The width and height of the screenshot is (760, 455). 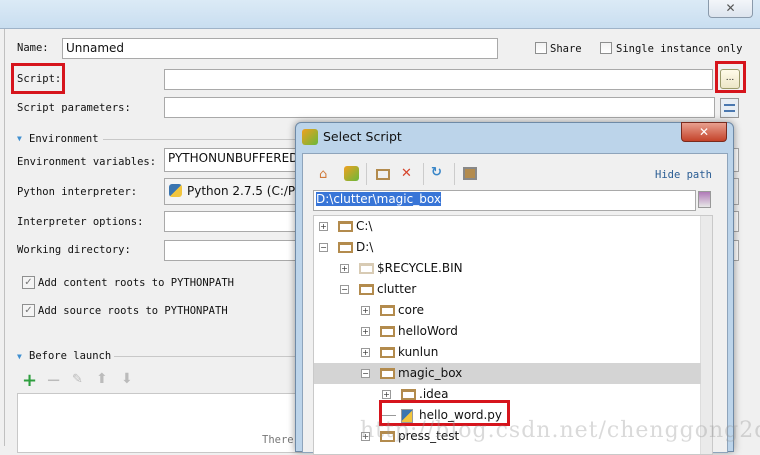 What do you see at coordinates (438, 79) in the screenshot?
I see `script-input` at bounding box center [438, 79].